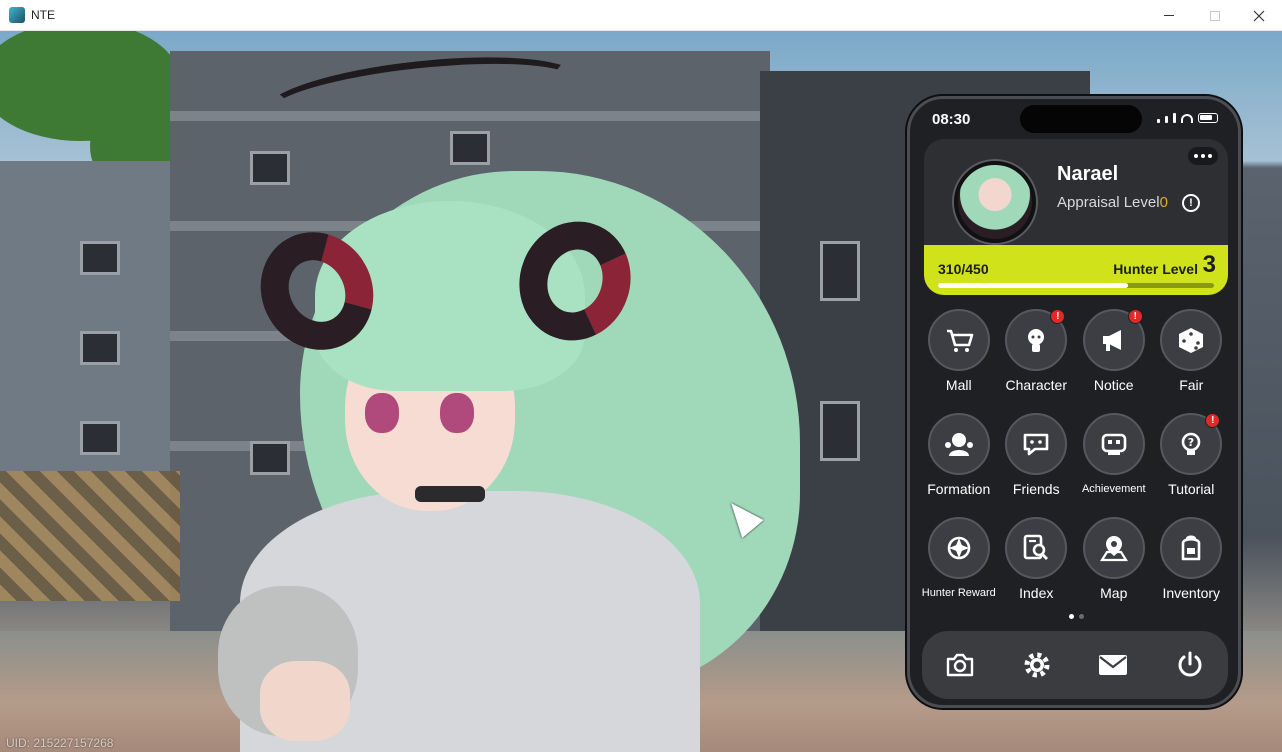 The height and width of the screenshot is (752, 1282). What do you see at coordinates (958, 593) in the screenshot?
I see `app-label: Hunter Reward` at bounding box center [958, 593].